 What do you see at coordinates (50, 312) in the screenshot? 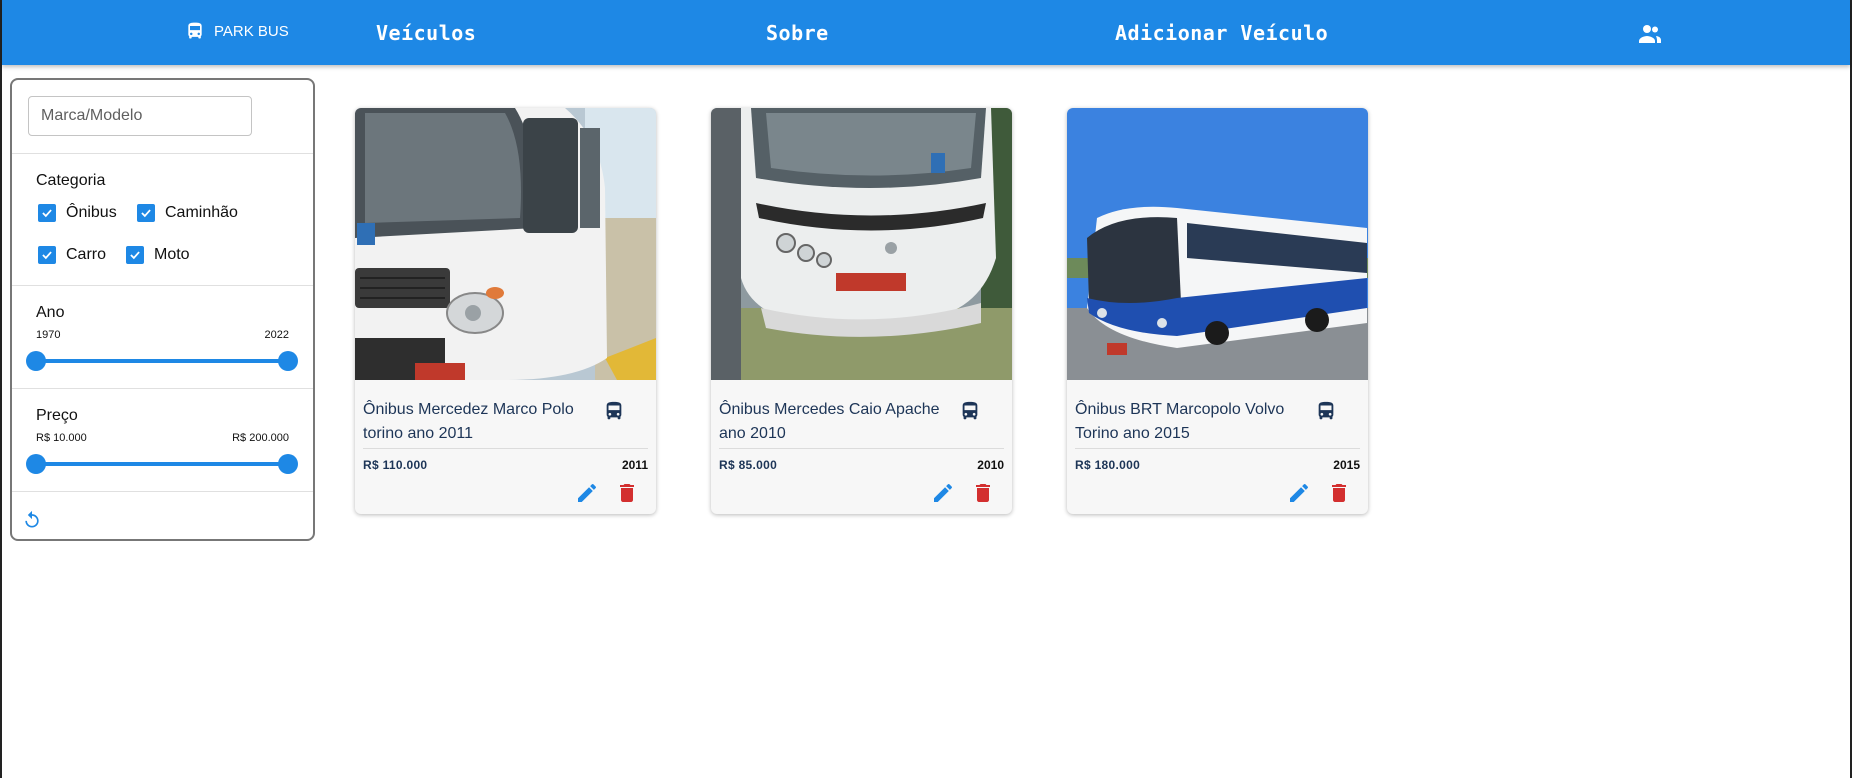
I see `year-label: Ano` at bounding box center [50, 312].